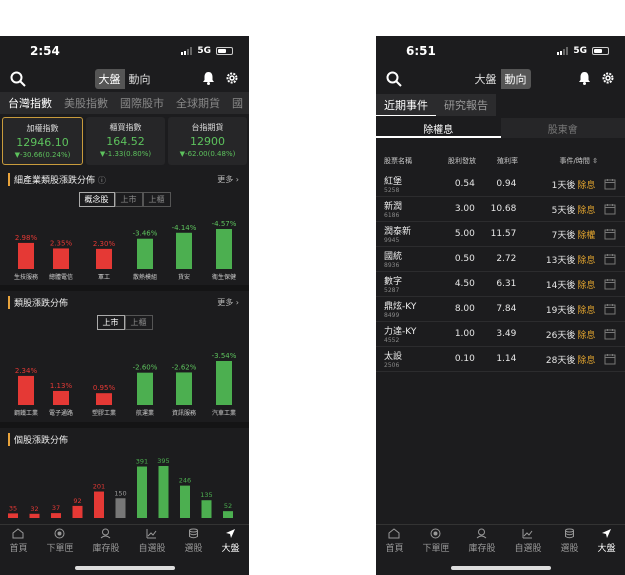 The image size is (625, 575). I want to click on dividend-value: 0.50, so click(464, 259).